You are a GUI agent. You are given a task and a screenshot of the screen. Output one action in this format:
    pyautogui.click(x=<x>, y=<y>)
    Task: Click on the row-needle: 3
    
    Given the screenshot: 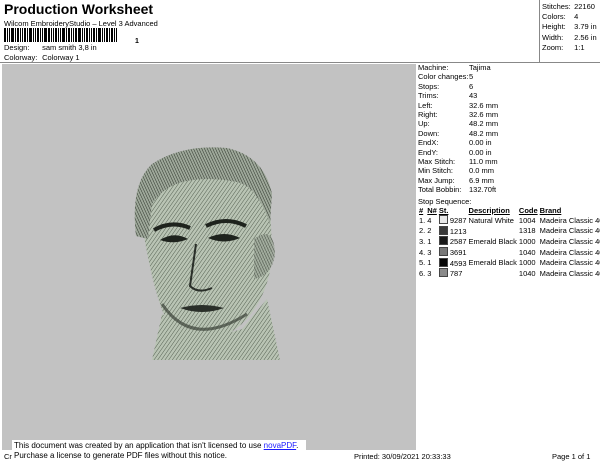 What is the action you would take?
    pyautogui.click(x=429, y=273)
    